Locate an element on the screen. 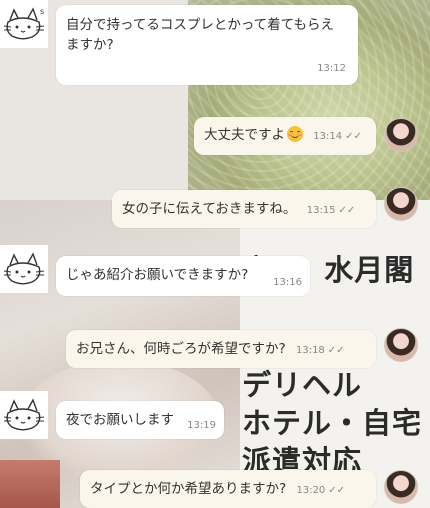  shop-avatar: s is located at coordinates (24, 24).